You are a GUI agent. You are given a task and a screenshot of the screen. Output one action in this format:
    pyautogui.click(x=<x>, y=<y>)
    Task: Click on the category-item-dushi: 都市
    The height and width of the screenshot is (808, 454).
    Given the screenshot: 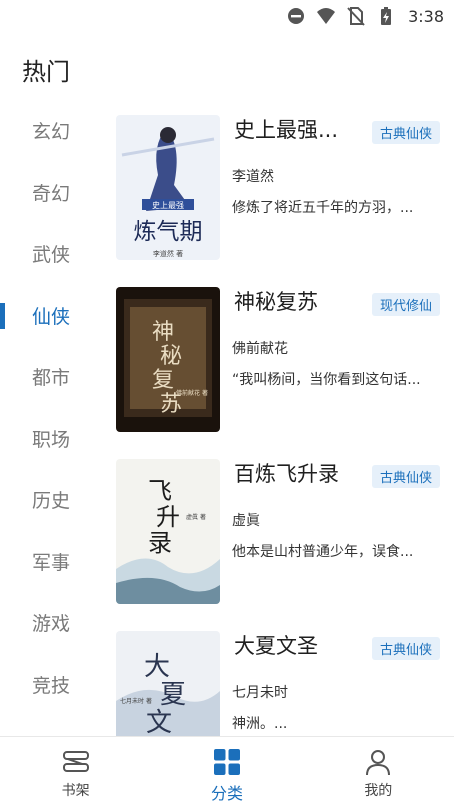 What is the action you would take?
    pyautogui.click(x=50, y=377)
    